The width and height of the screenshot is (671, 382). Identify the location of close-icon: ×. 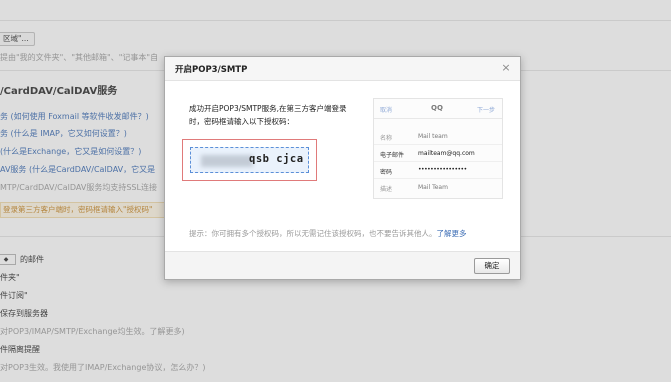
(506, 68).